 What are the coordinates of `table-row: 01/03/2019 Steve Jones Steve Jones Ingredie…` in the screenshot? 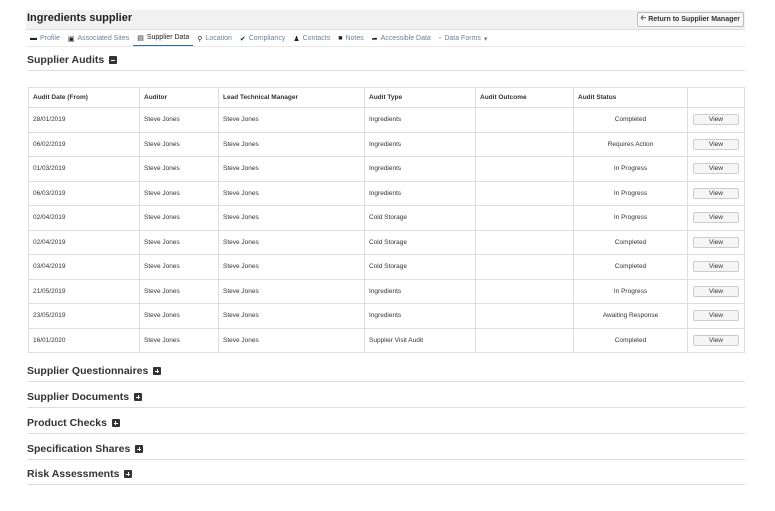 It's located at (386, 169).